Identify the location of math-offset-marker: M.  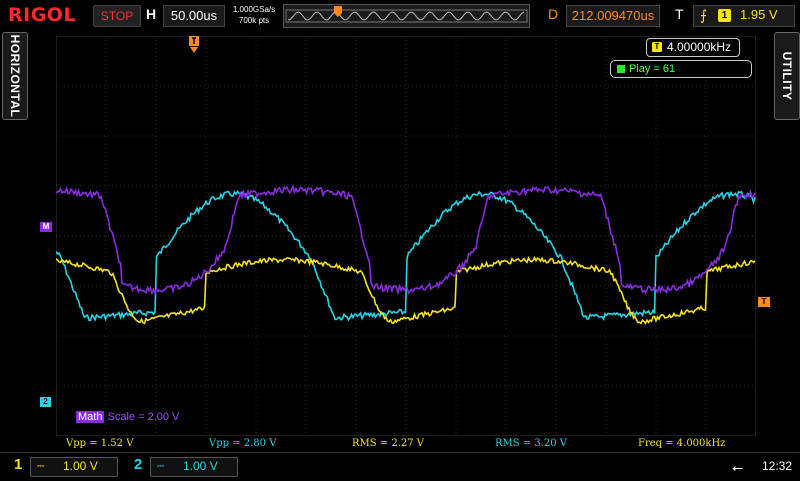
(46, 227).